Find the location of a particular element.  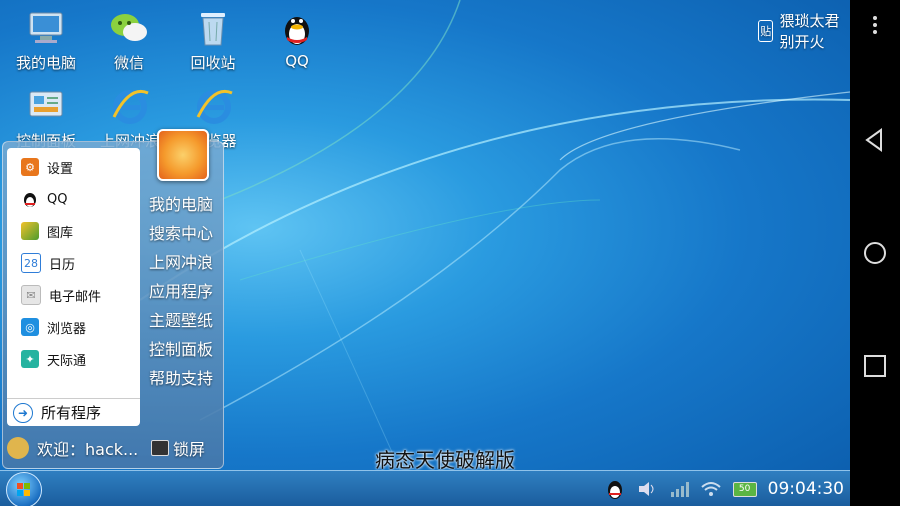

menu-item-gallery: 图库 is located at coordinates (47, 231).